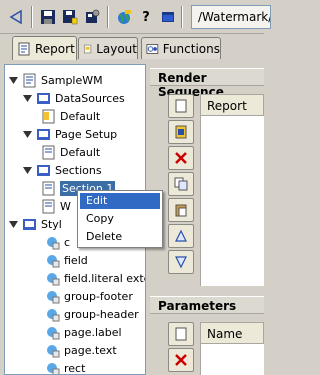 The width and height of the screenshot is (320, 375). I want to click on tree-node-style-c: c, so click(57, 242).